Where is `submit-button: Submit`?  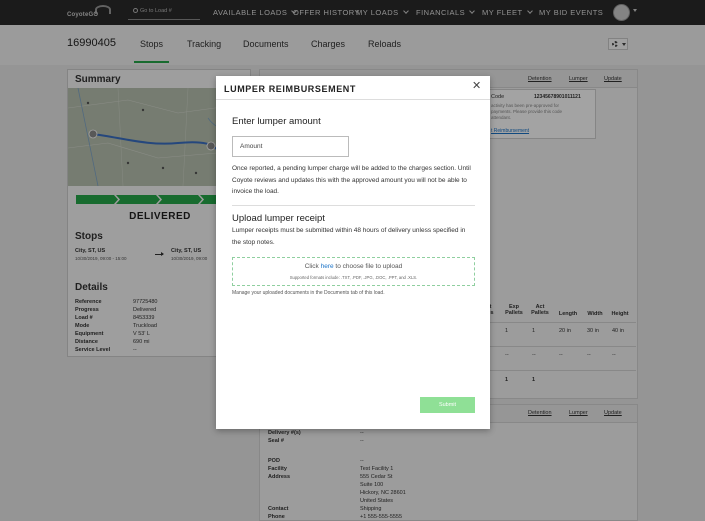 submit-button: Submit is located at coordinates (447, 405).